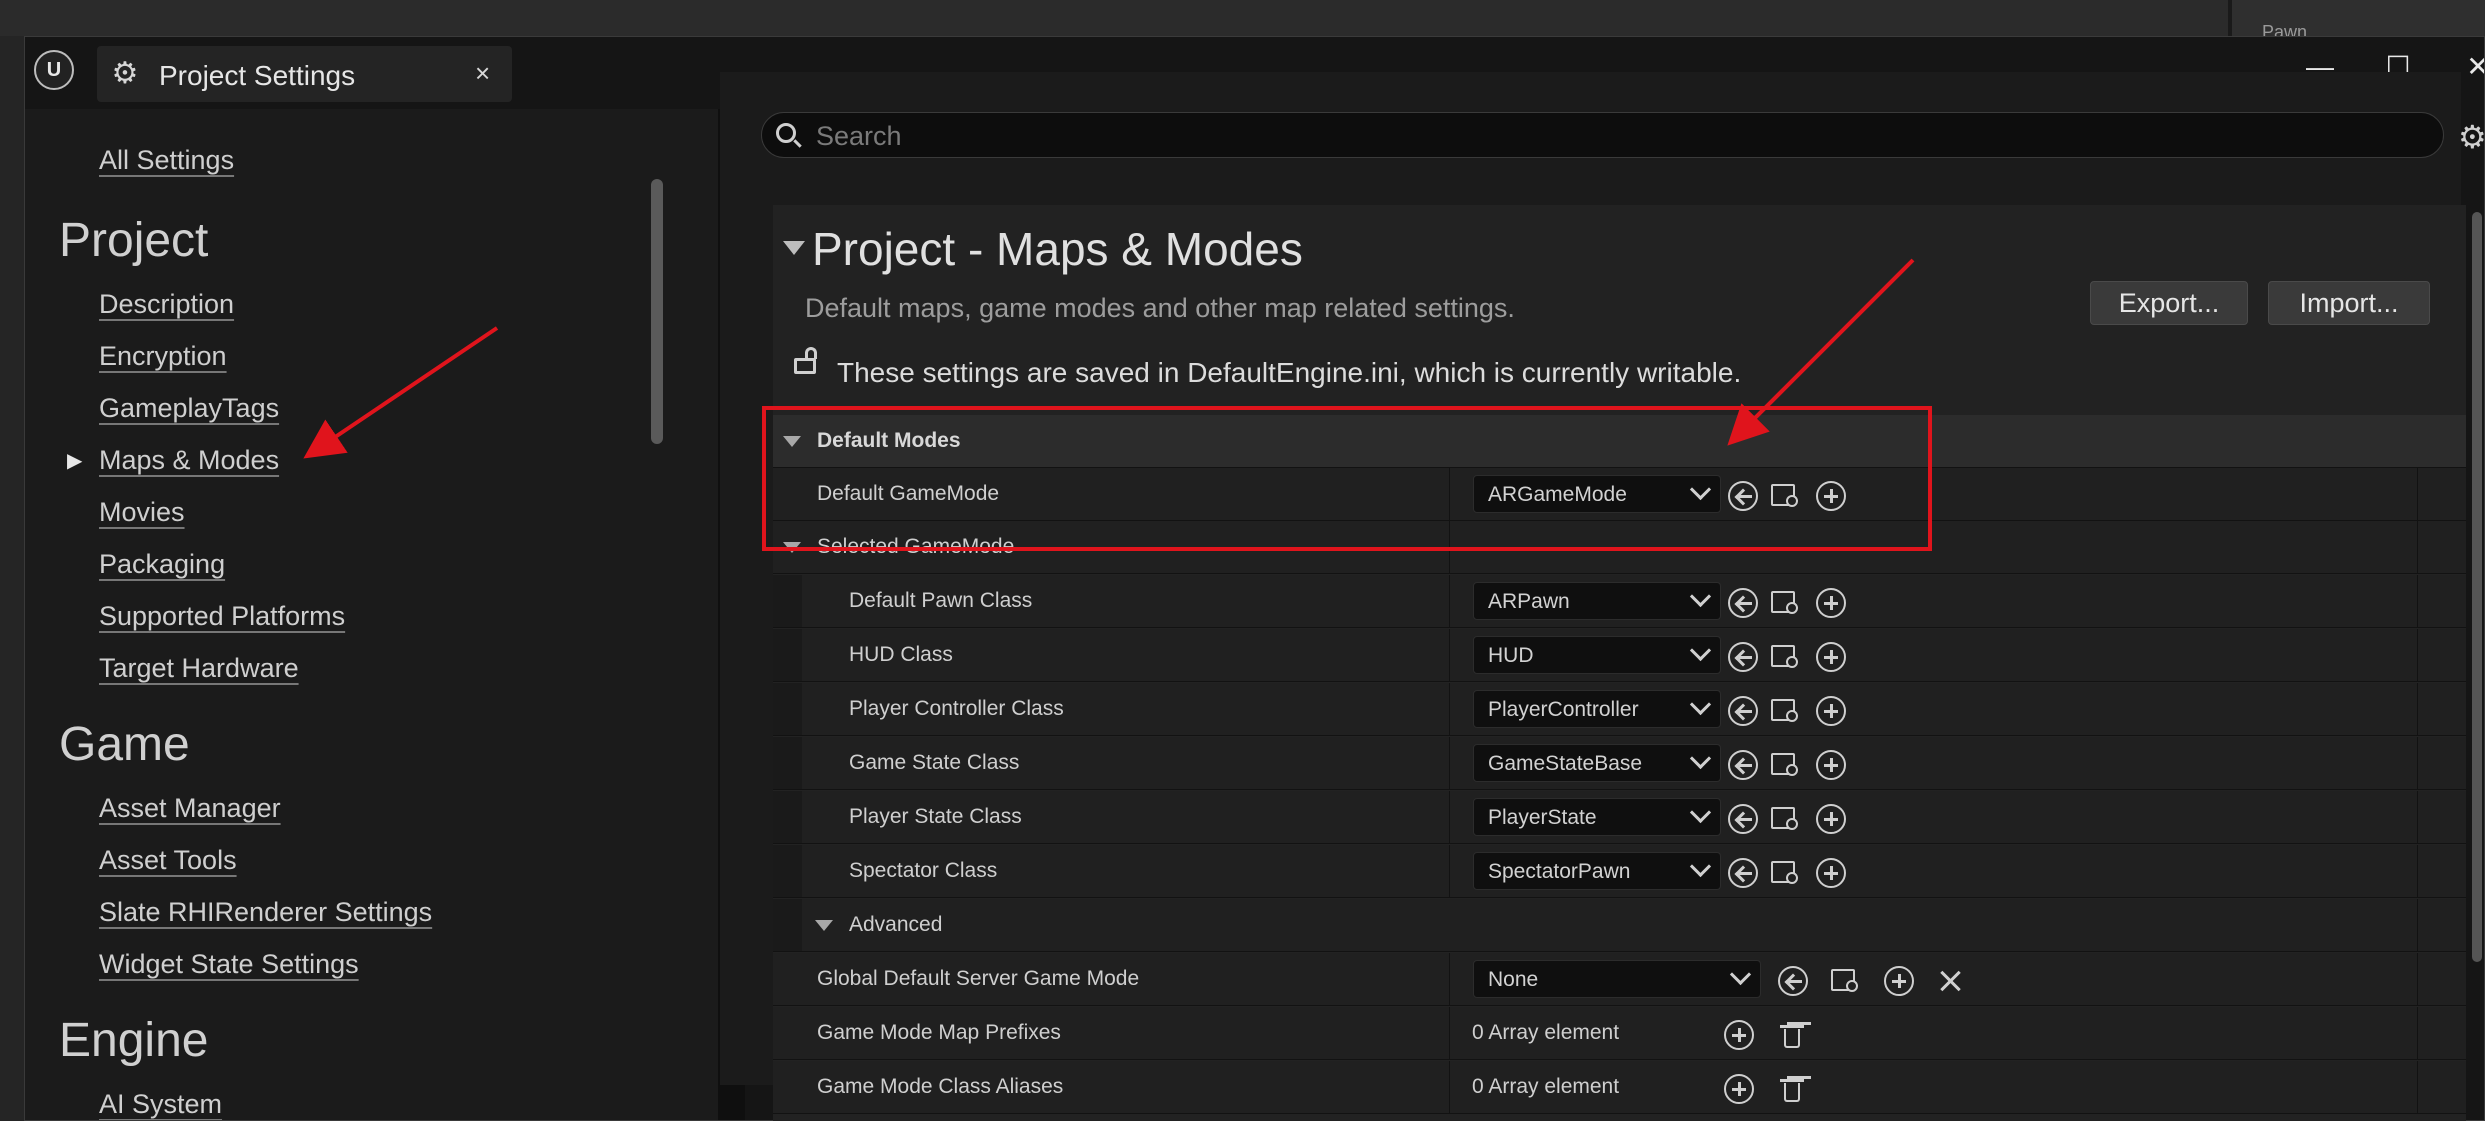 This screenshot has height=1121, width=2485. I want to click on selected-item-arrow-icon: ▶, so click(75, 461).